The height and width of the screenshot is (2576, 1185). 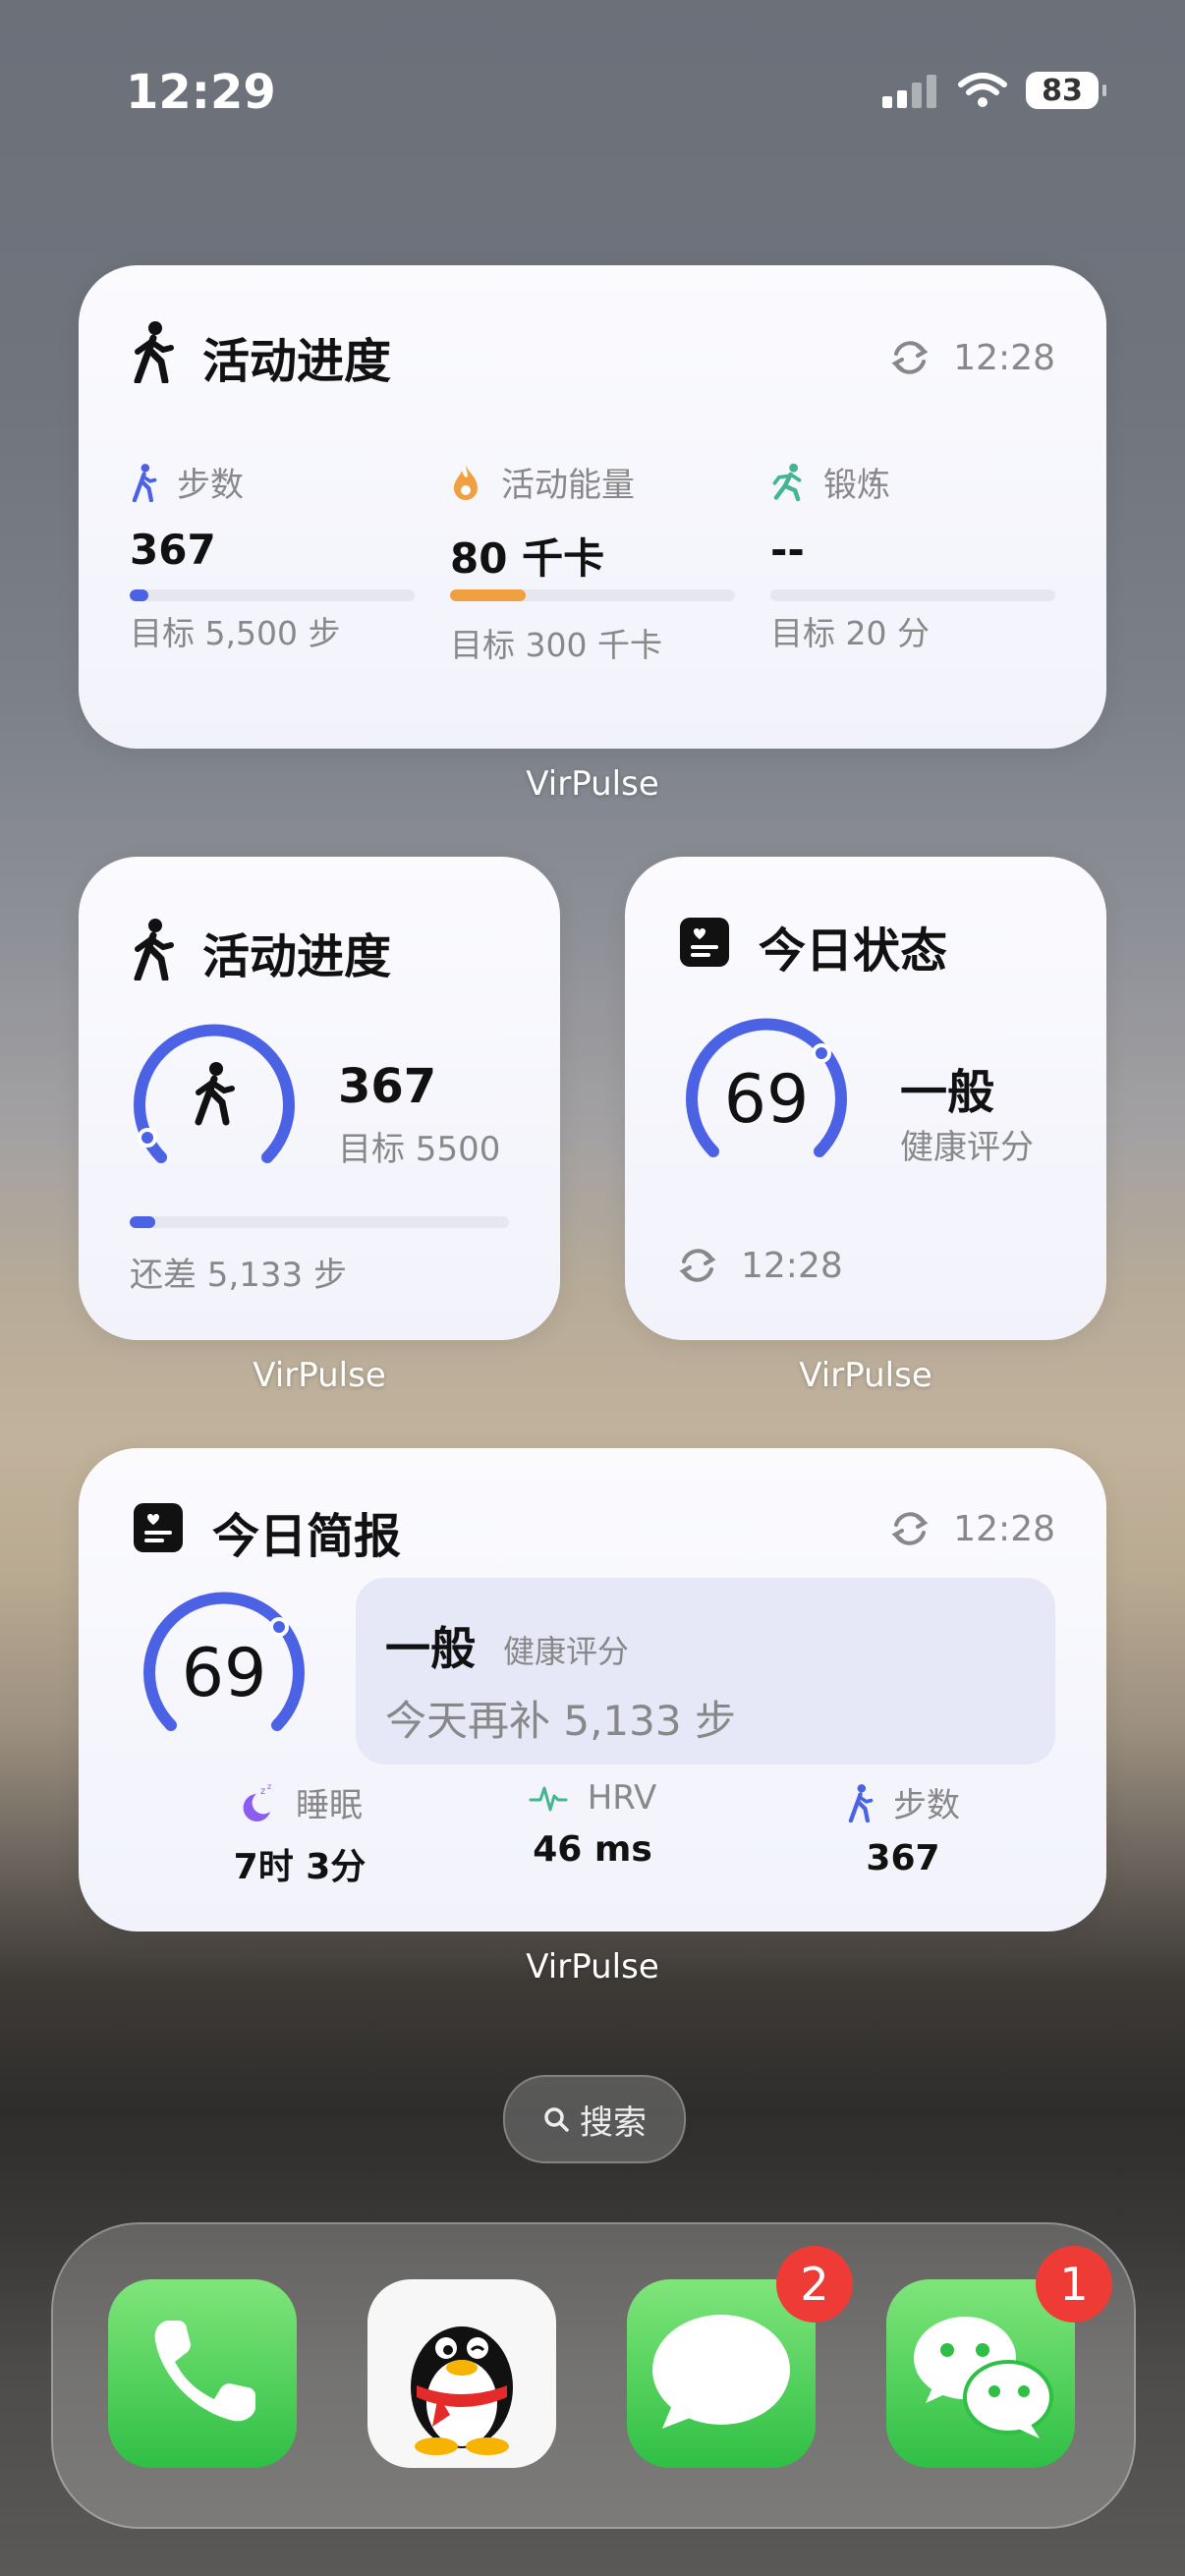 What do you see at coordinates (927, 1805) in the screenshot?
I see `stat-label: 步数` at bounding box center [927, 1805].